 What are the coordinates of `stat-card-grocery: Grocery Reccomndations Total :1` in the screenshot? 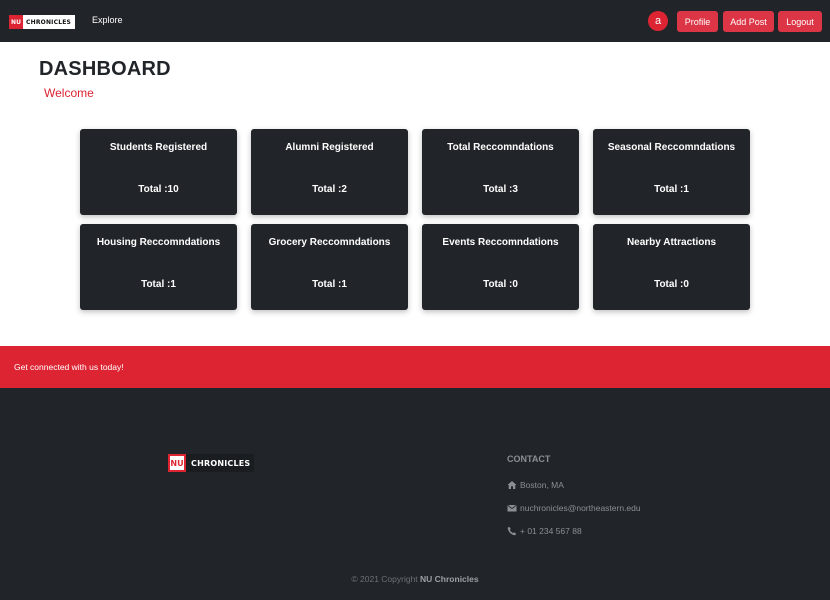 It's located at (329, 267).